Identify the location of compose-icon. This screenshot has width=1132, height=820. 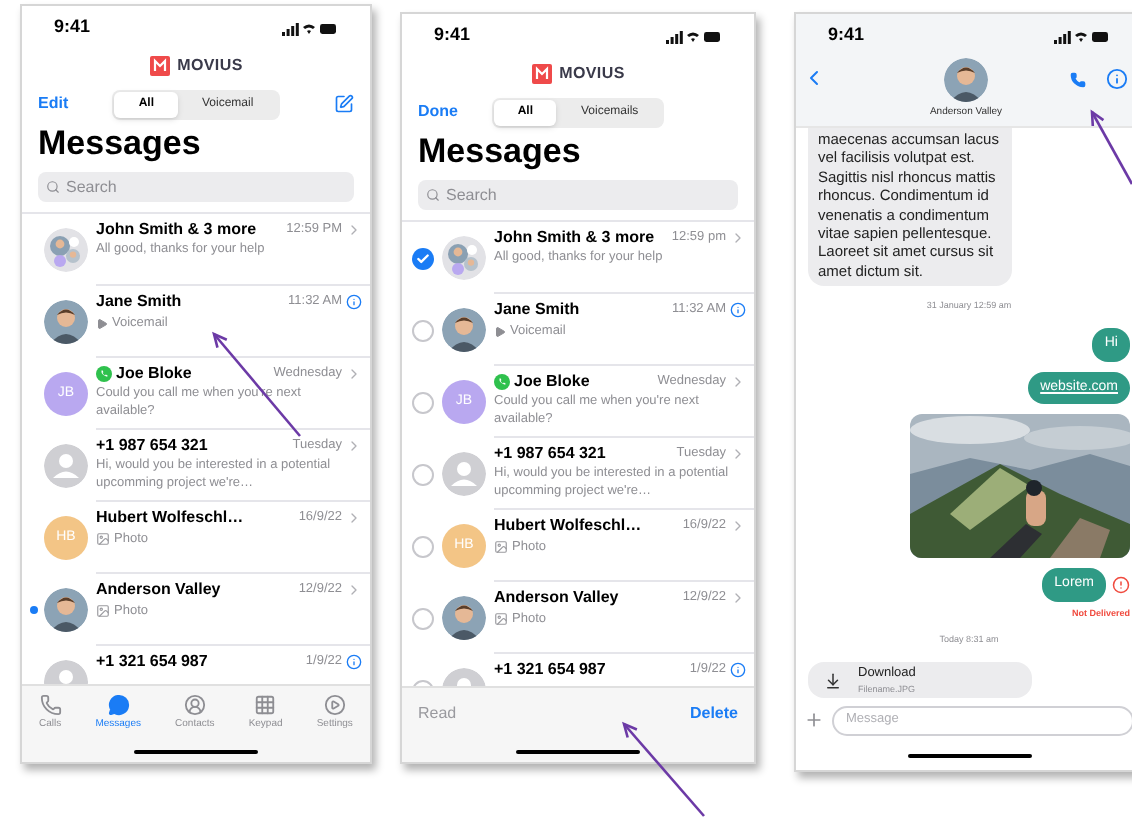
(343, 104).